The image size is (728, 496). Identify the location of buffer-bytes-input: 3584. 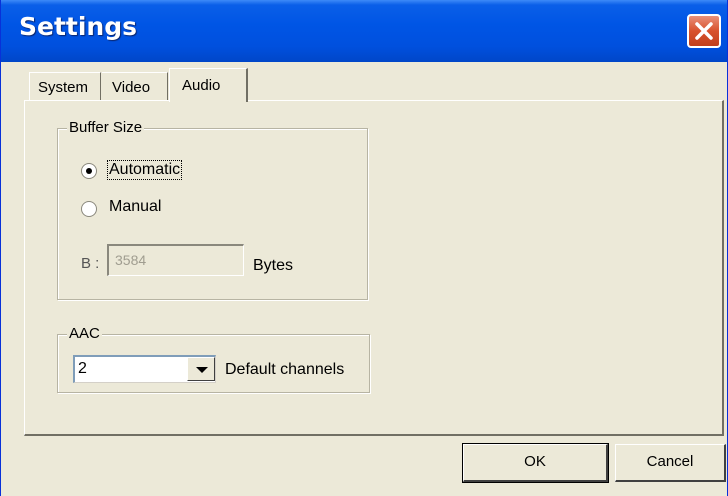
(175, 260).